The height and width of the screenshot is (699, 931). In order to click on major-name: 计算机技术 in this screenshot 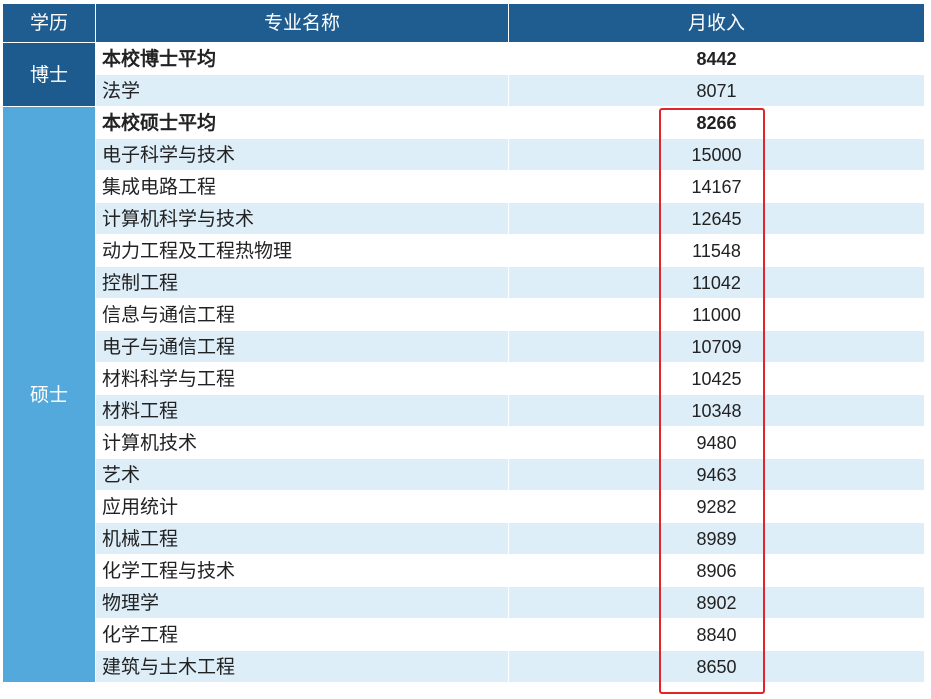, I will do `click(302, 442)`.